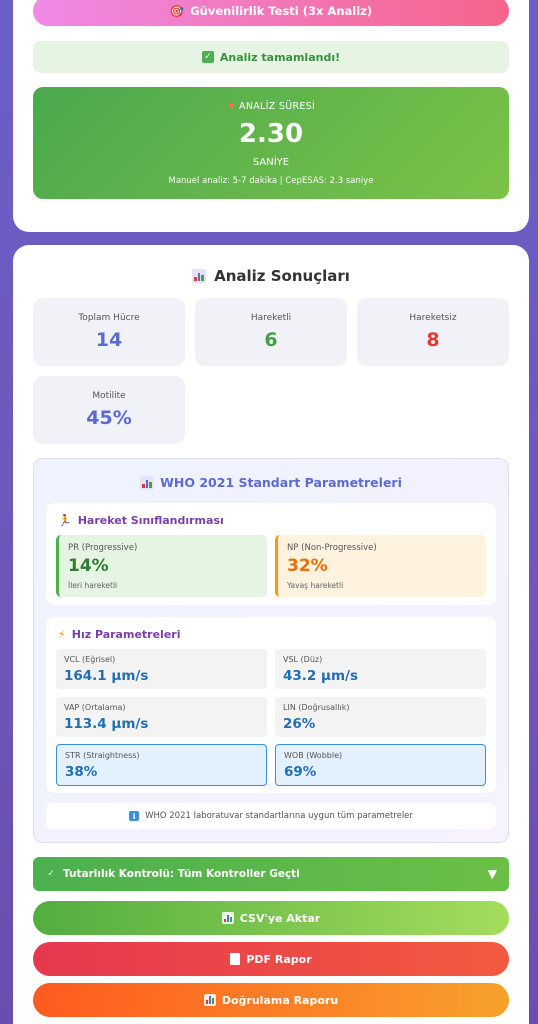 The image size is (538, 1024). What do you see at coordinates (271, 332) in the screenshot?
I see `stat-motile: Hareketli 6` at bounding box center [271, 332].